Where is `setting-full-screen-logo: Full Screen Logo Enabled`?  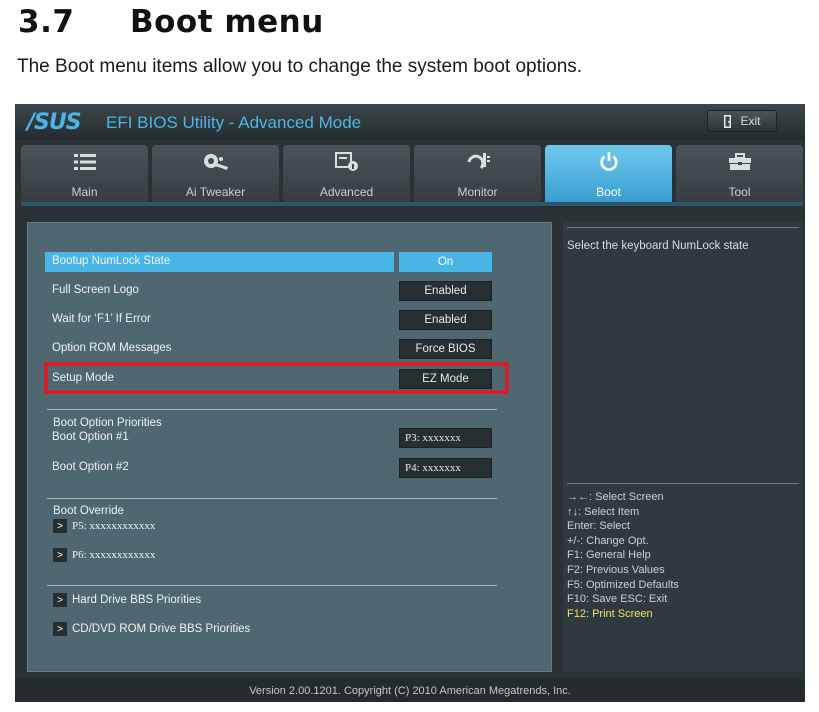 setting-full-screen-logo: Full Screen Logo Enabled is located at coordinates (275, 291).